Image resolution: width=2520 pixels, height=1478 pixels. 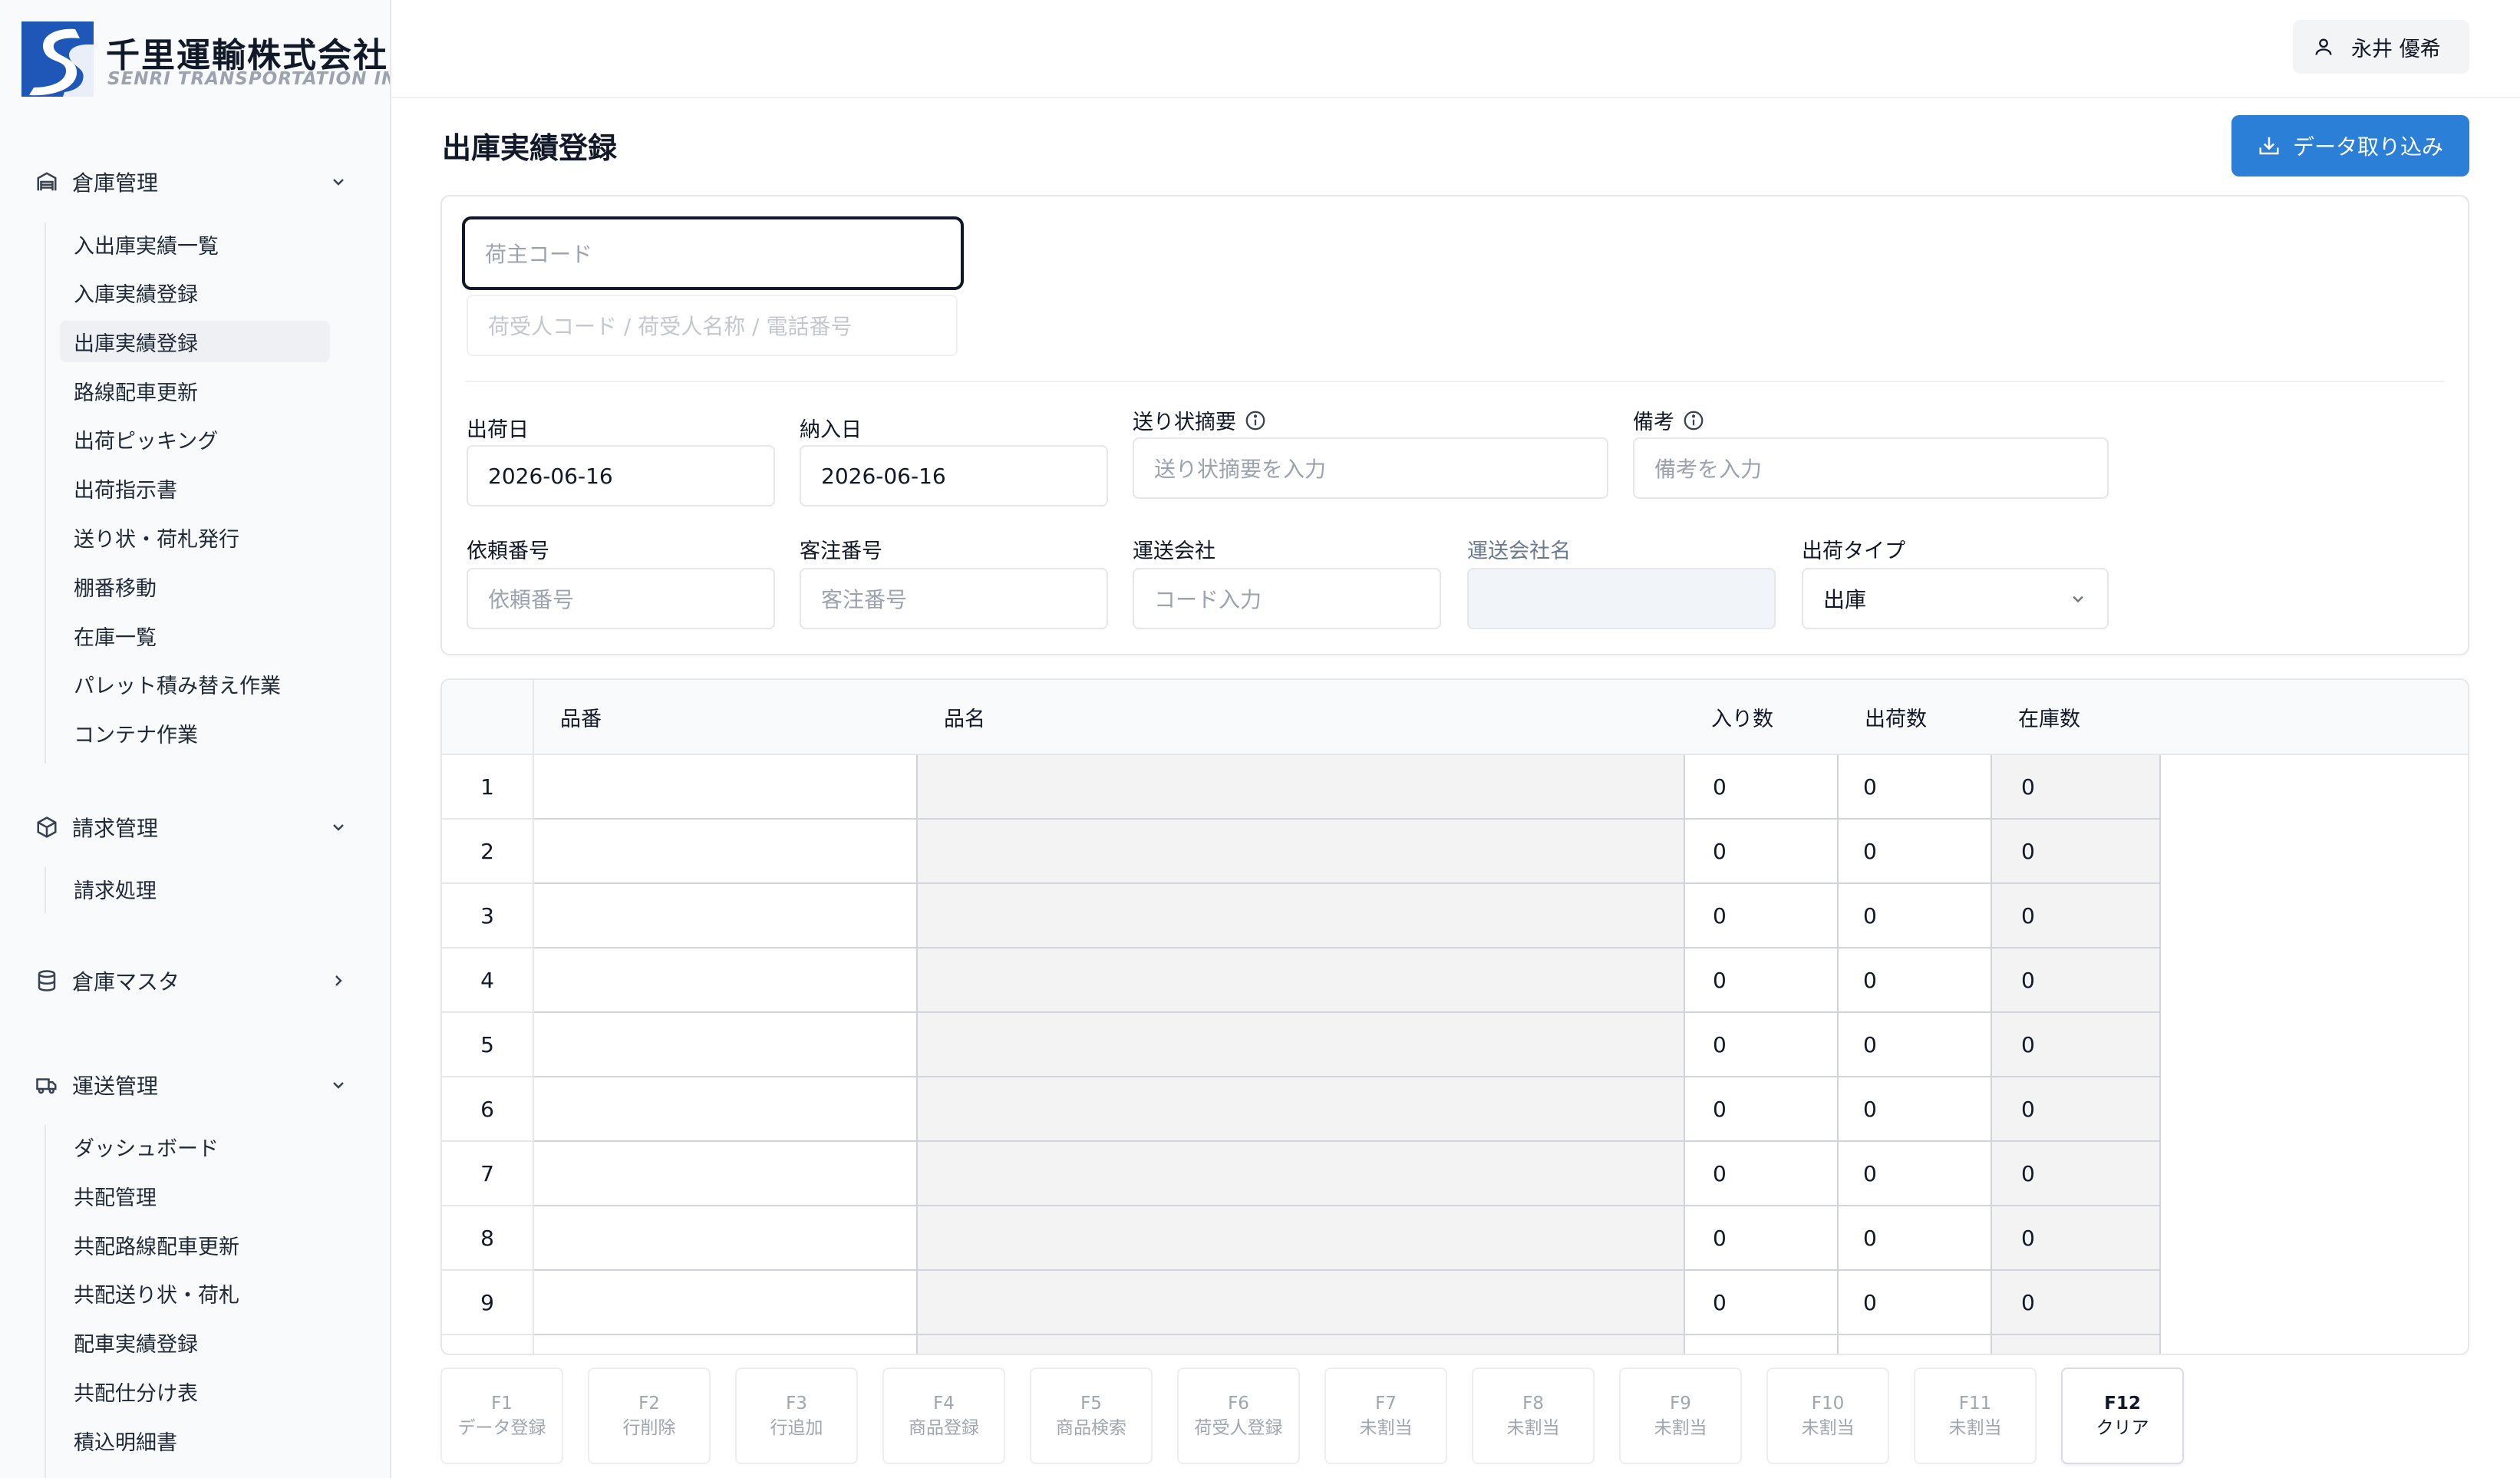 I want to click on user-menu-button: 永井 優希, so click(x=2381, y=47).